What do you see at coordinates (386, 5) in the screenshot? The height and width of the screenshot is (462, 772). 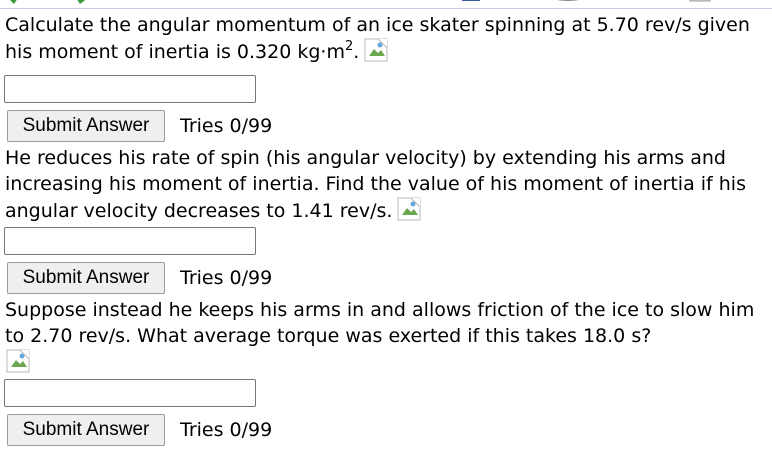 I see `top-toolbar-strip` at bounding box center [386, 5].